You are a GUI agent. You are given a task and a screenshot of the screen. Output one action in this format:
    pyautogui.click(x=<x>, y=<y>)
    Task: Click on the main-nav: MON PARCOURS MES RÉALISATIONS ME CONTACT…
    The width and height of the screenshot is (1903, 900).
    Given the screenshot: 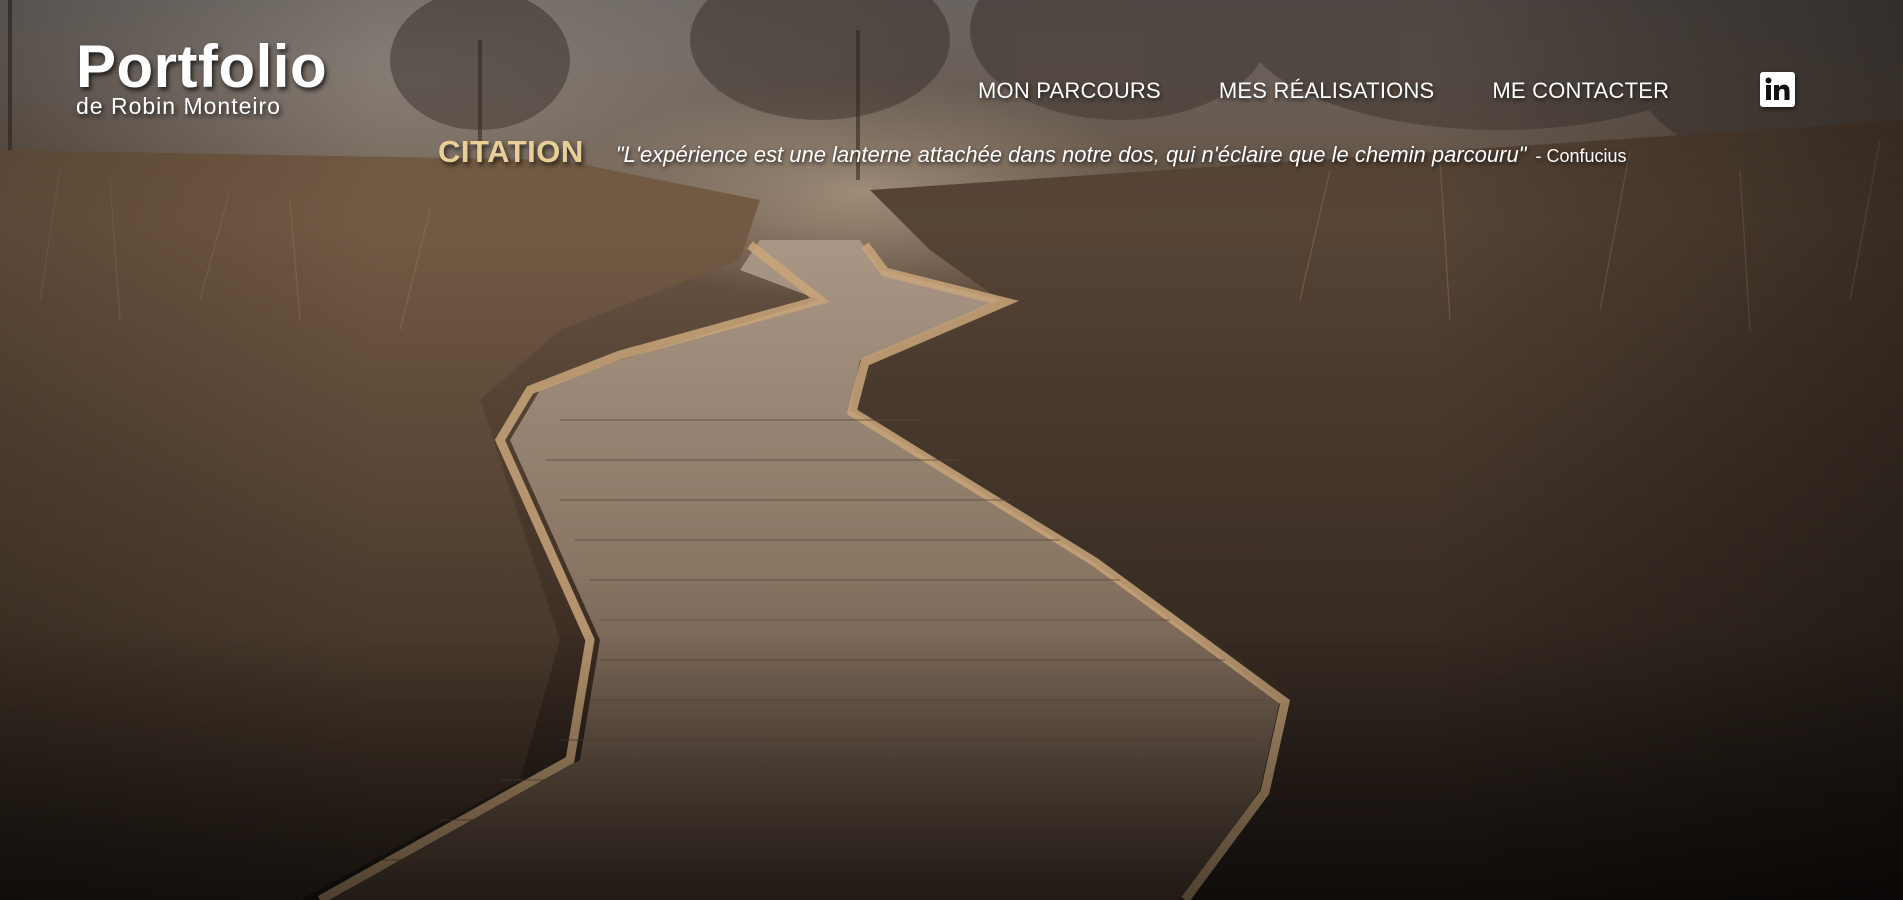 What is the action you would take?
    pyautogui.click(x=1323, y=91)
    